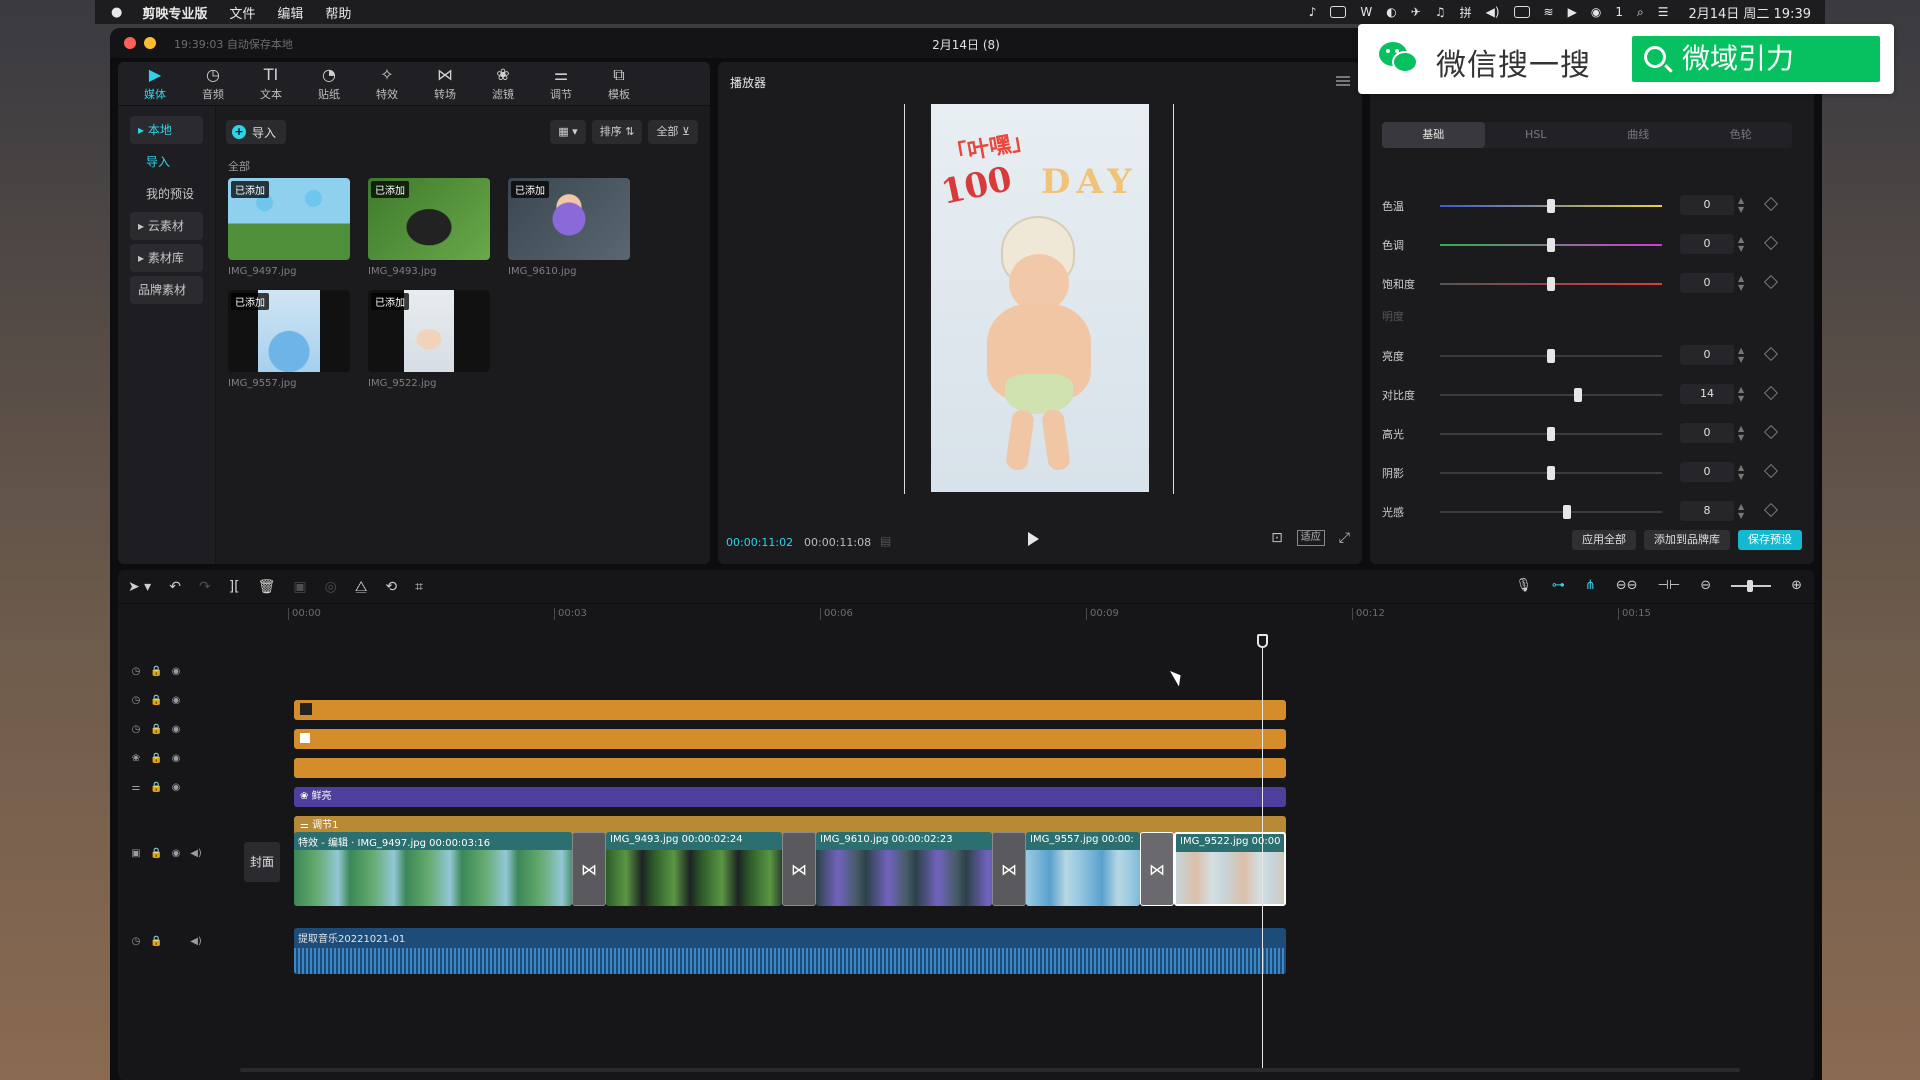  Describe the element at coordinates (1262, 641) in the screenshot. I see `playhead-handle` at that location.